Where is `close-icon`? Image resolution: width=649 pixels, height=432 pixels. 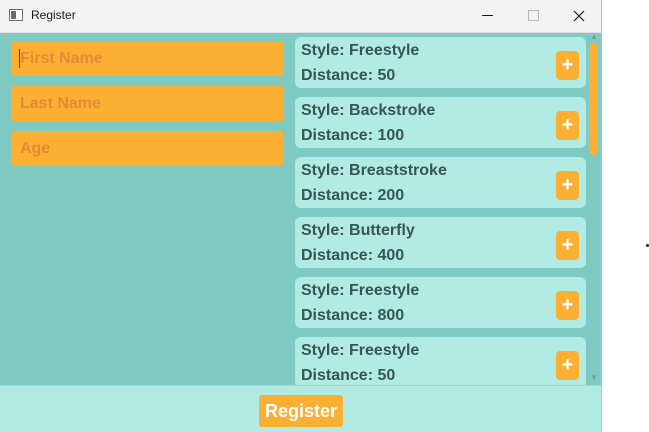 close-icon is located at coordinates (579, 16).